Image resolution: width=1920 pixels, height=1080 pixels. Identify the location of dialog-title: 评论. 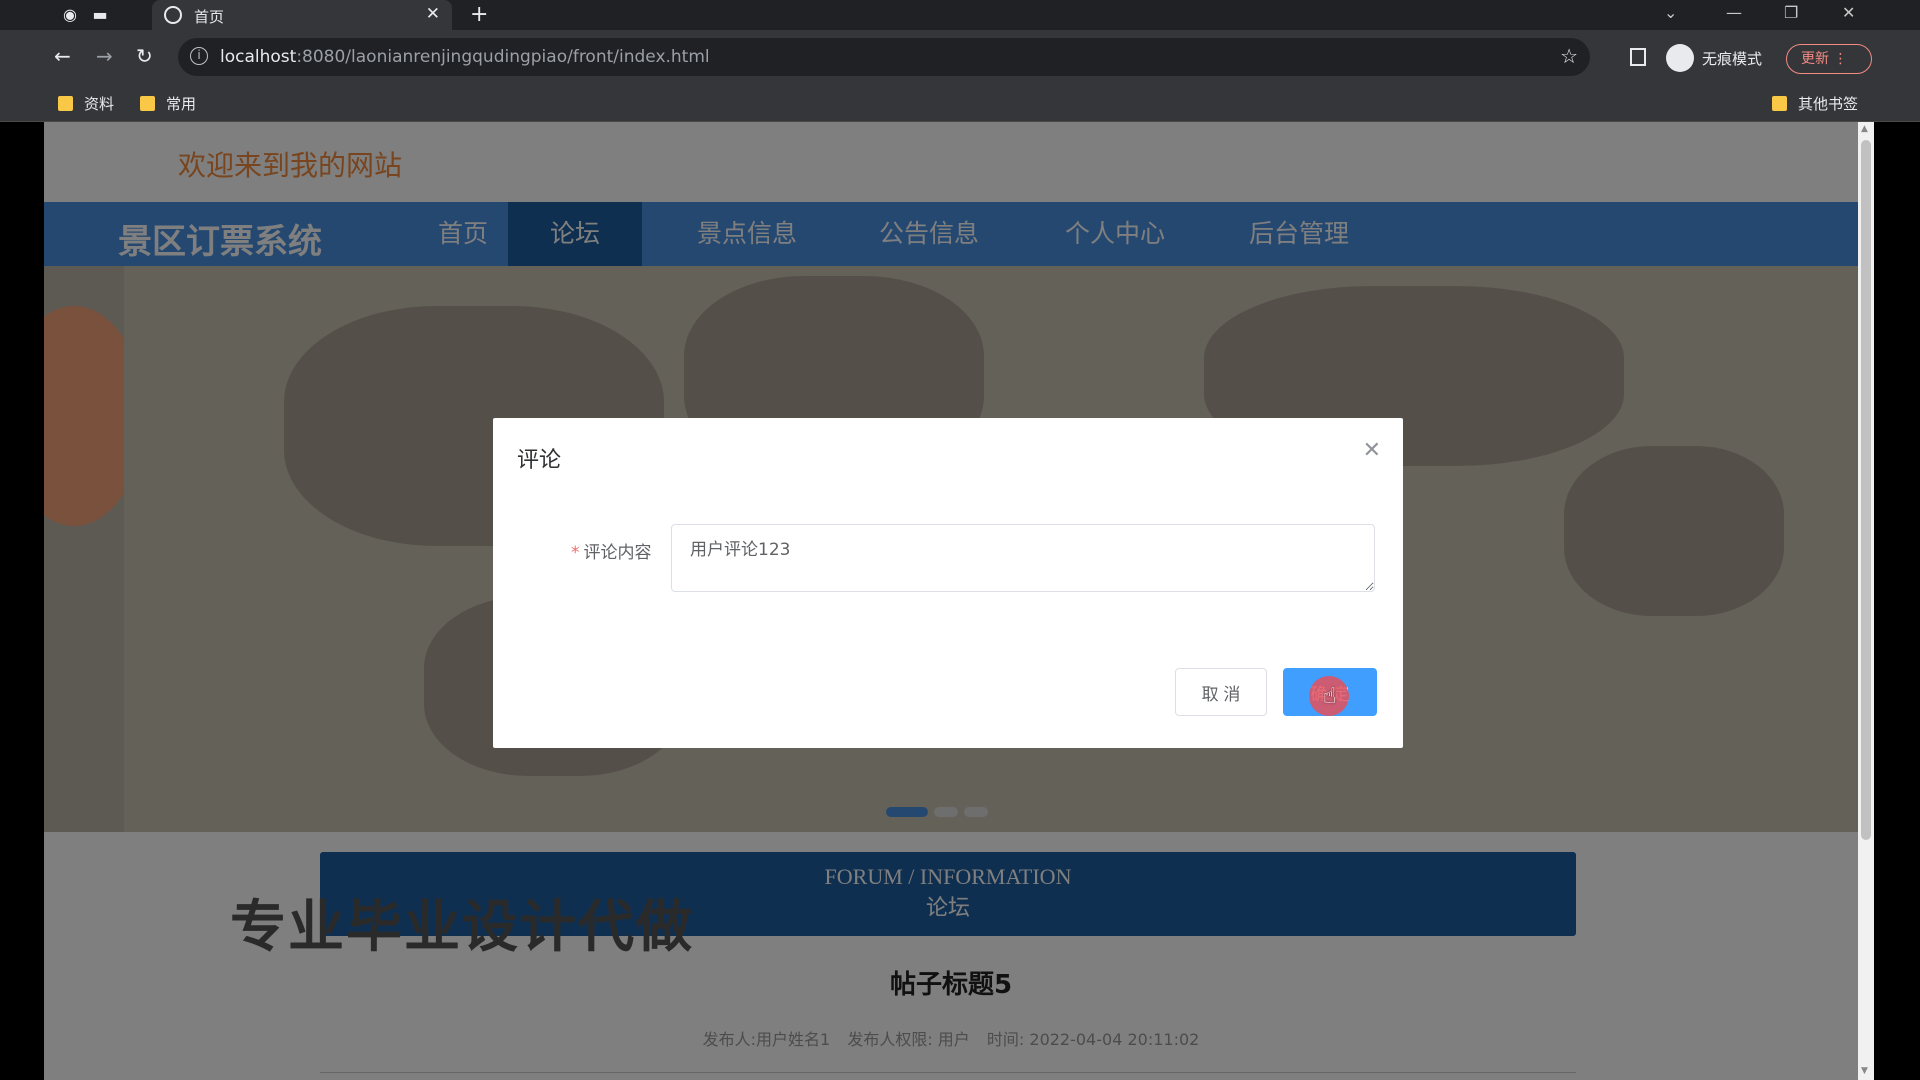
(539, 460).